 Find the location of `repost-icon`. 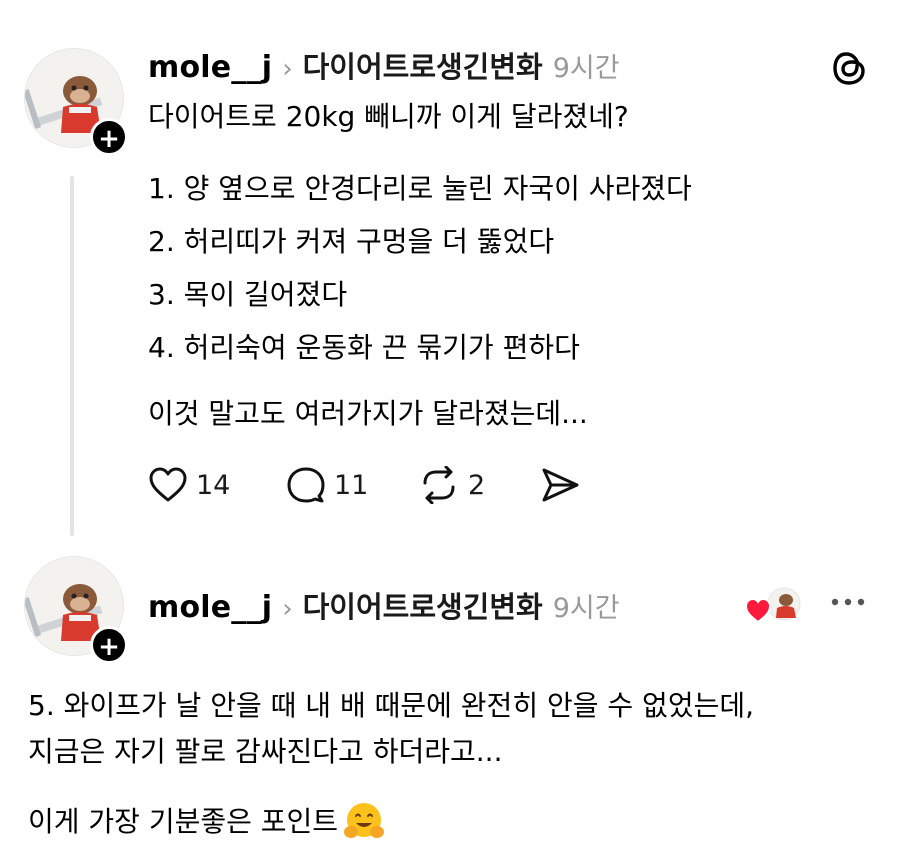

repost-icon is located at coordinates (439, 485).